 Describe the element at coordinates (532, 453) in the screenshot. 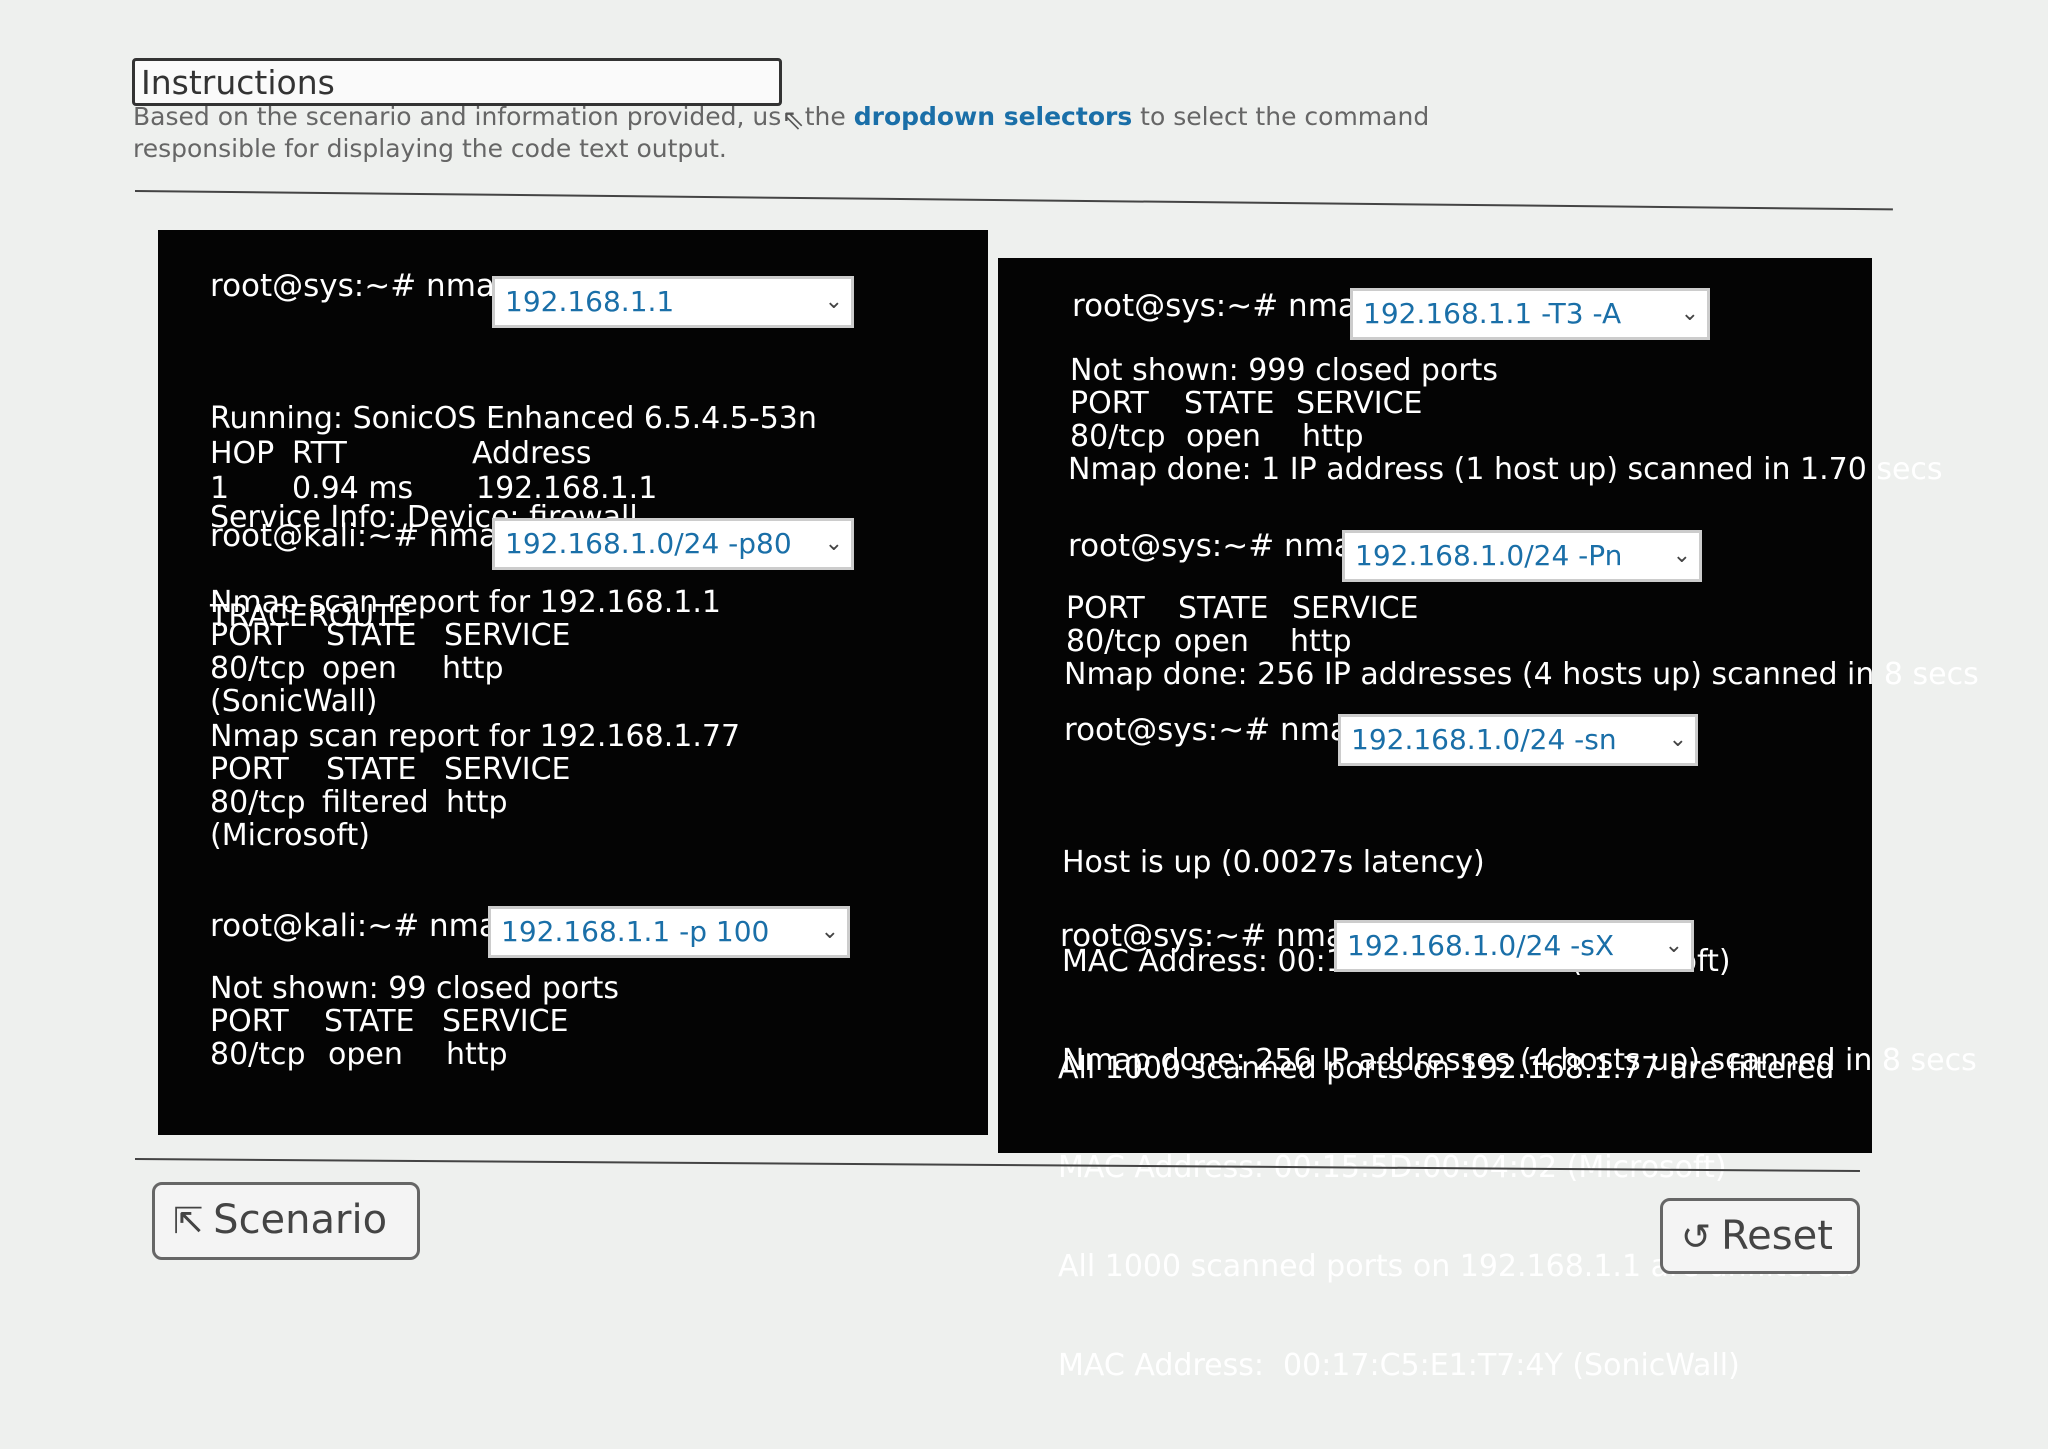

I see `col-address: Address` at that location.